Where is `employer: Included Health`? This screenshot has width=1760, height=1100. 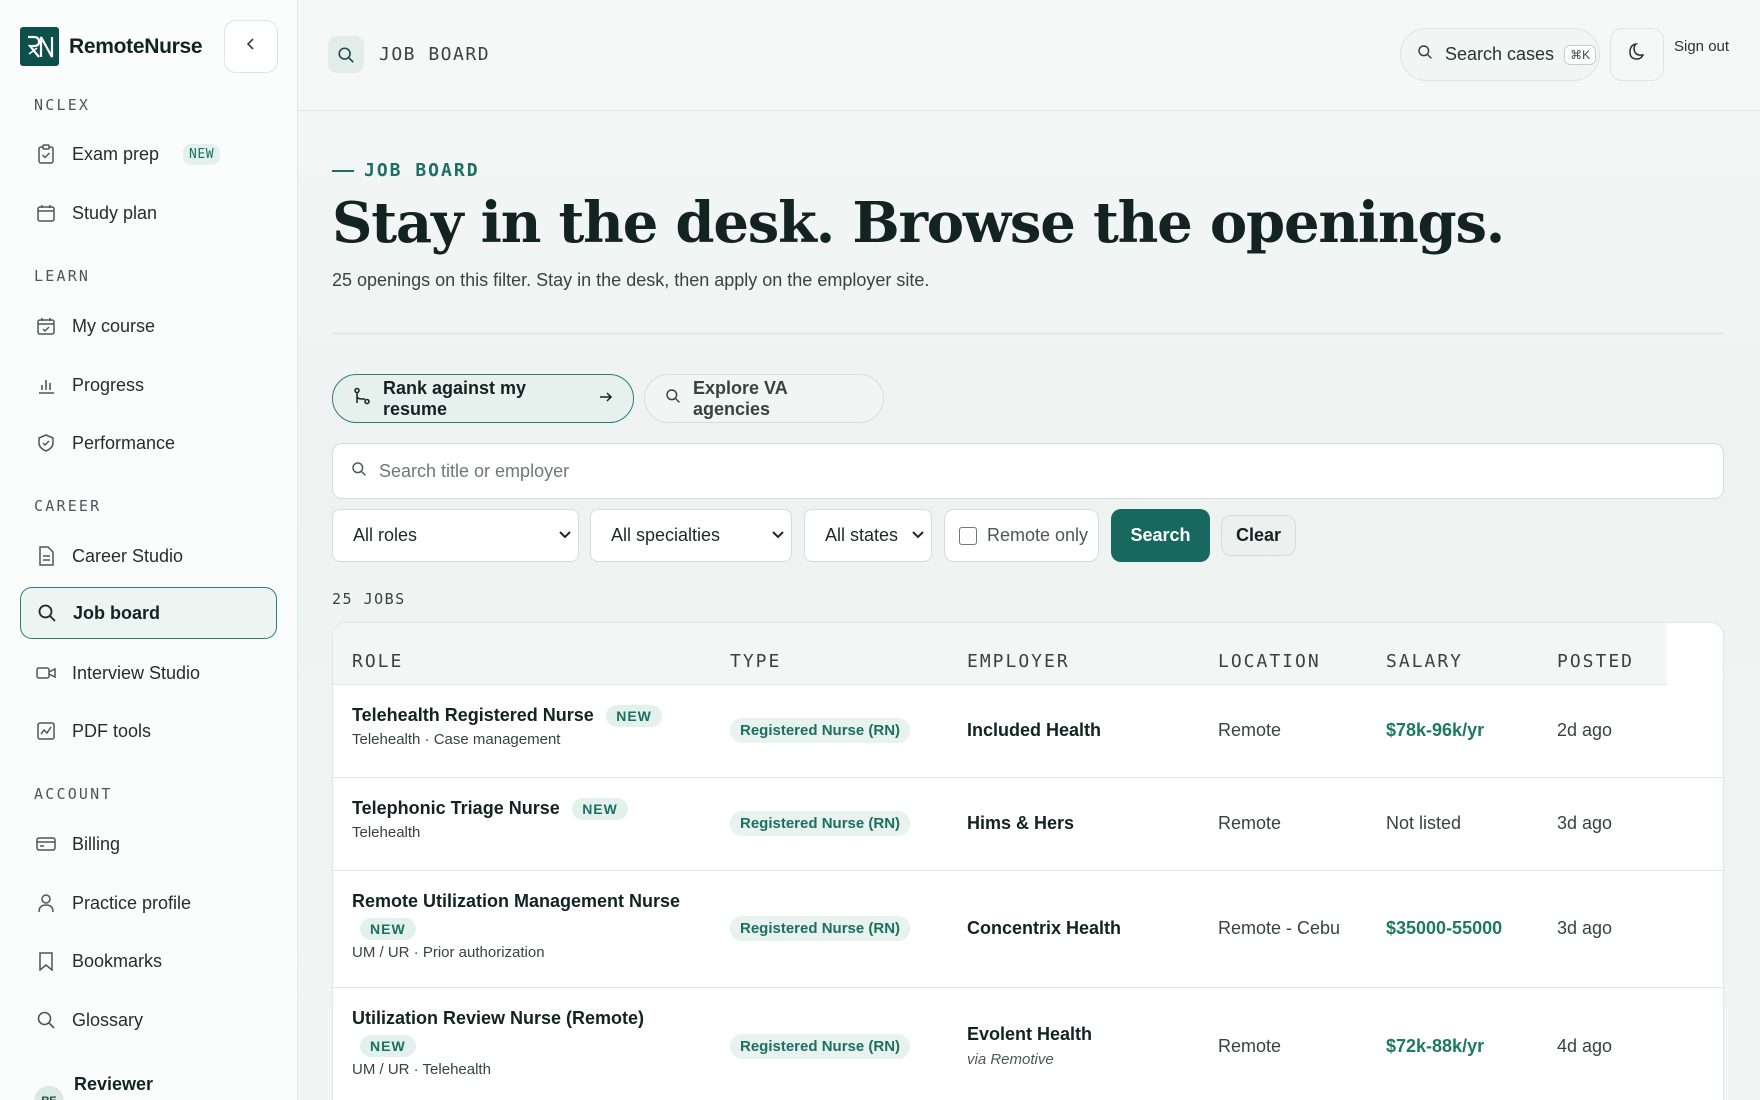
employer: Included Health is located at coordinates (1034, 730).